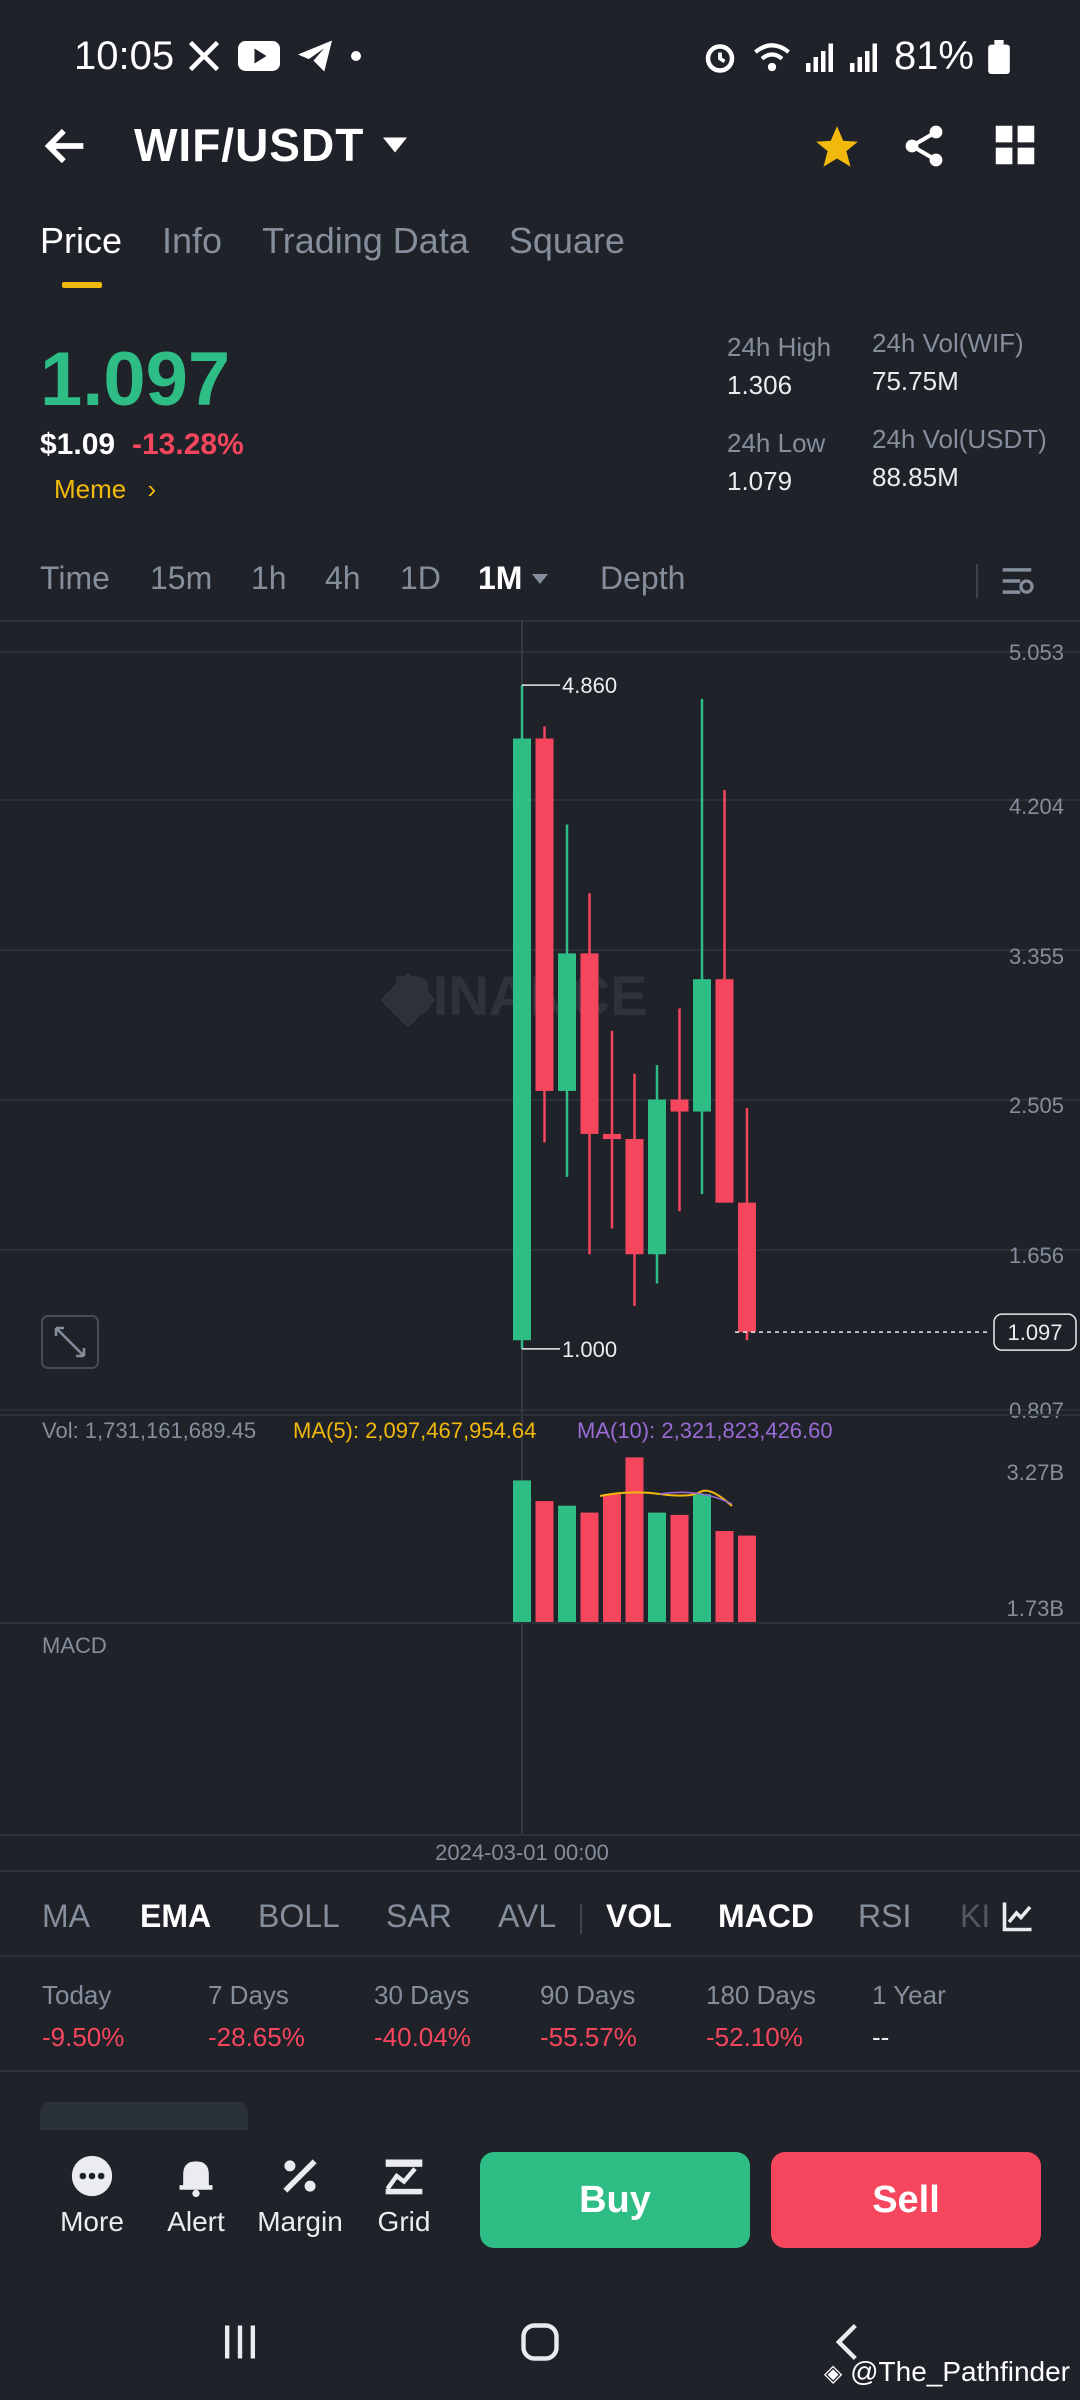 Image resolution: width=1080 pixels, height=2400 pixels. What do you see at coordinates (343, 578) in the screenshot?
I see `interval-4h: 4h` at bounding box center [343, 578].